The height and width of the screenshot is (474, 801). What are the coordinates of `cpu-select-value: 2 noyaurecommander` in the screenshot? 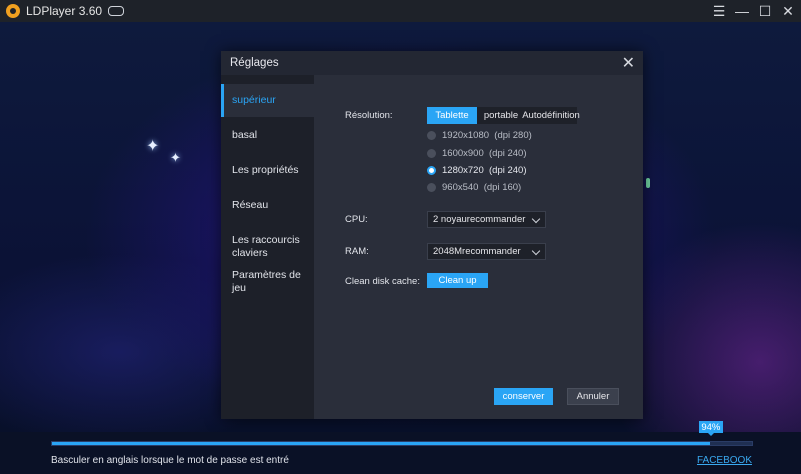 It's located at (479, 219).